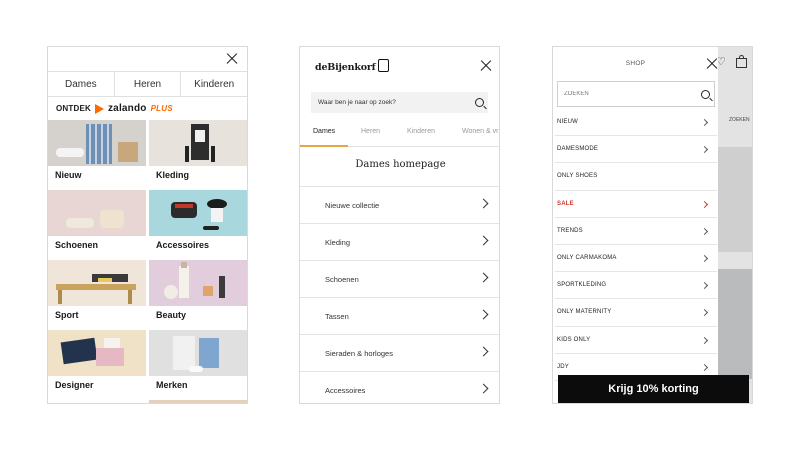  Describe the element at coordinates (741, 61) in the screenshot. I see `shopping-bag-icon` at that location.